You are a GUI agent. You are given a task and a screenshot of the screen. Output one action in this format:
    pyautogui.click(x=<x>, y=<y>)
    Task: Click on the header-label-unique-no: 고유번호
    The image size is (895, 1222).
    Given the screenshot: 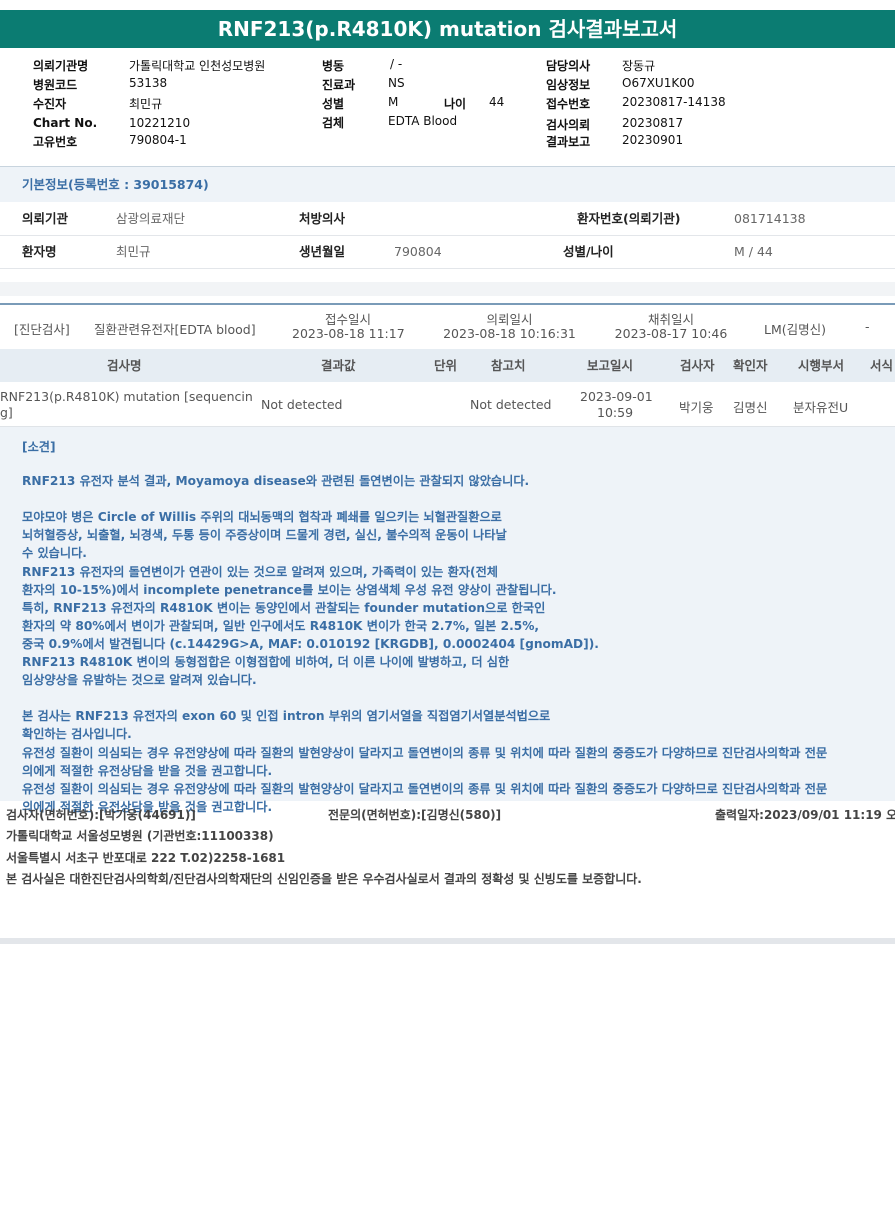 What is the action you would take?
    pyautogui.click(x=55, y=142)
    